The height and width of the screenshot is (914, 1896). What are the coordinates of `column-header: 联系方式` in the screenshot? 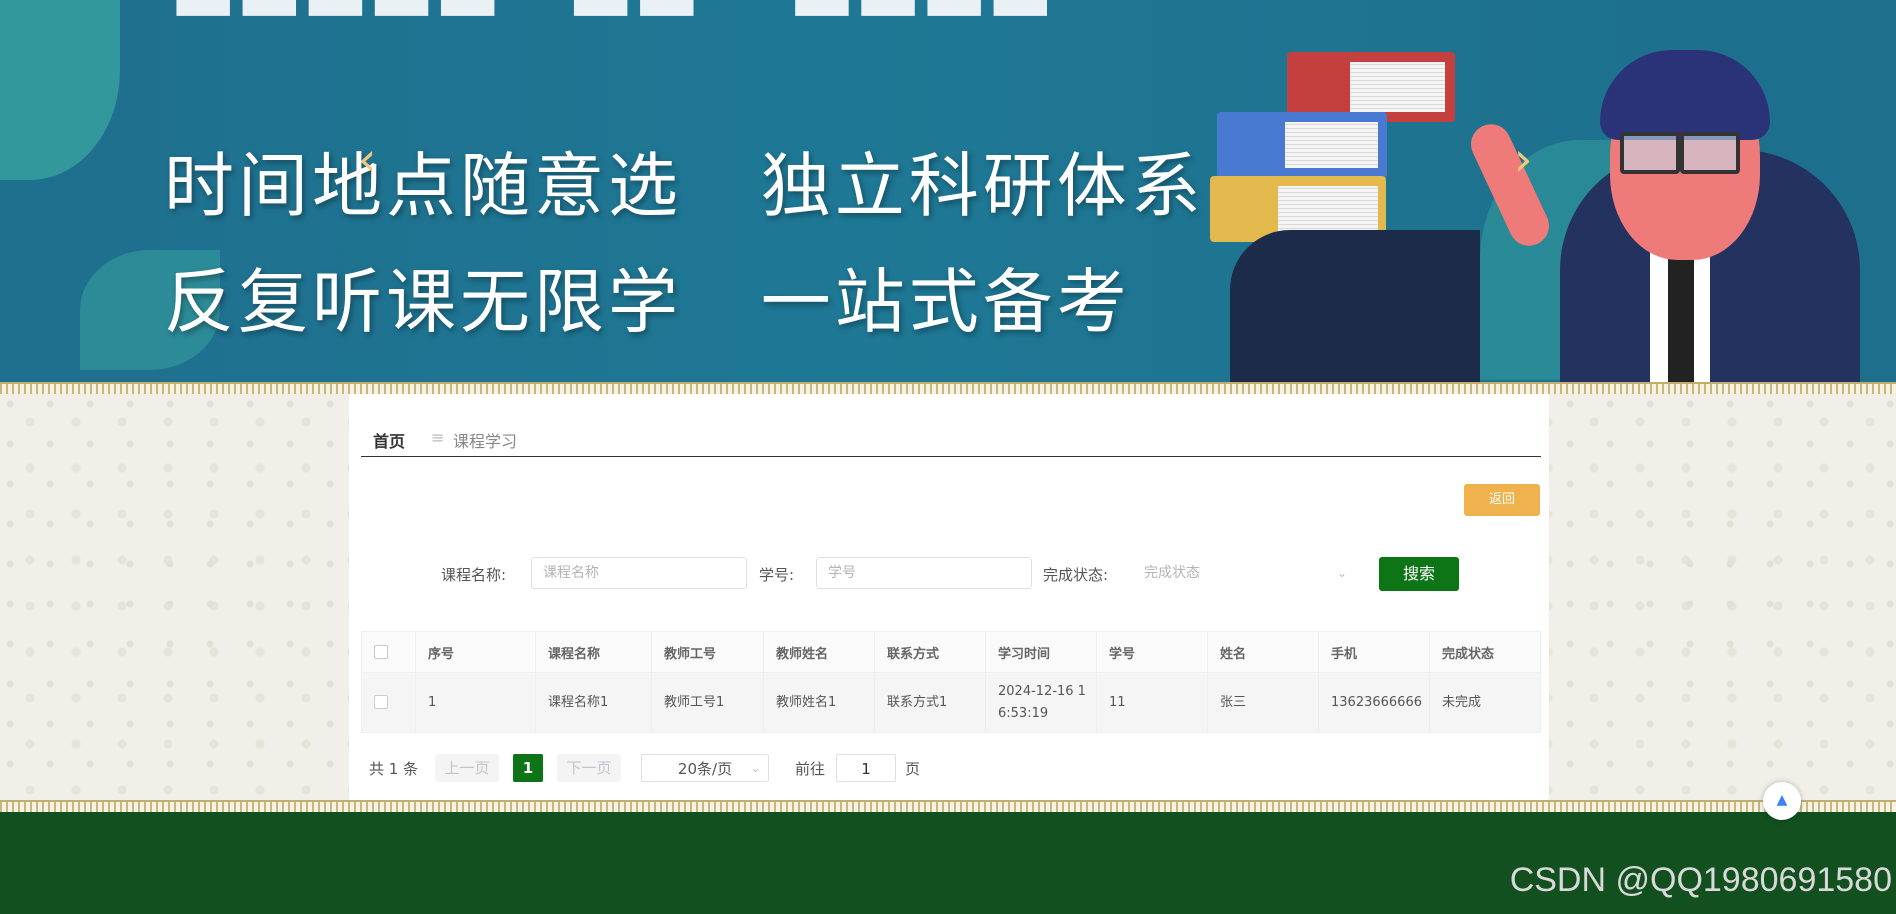 It's located at (930, 652).